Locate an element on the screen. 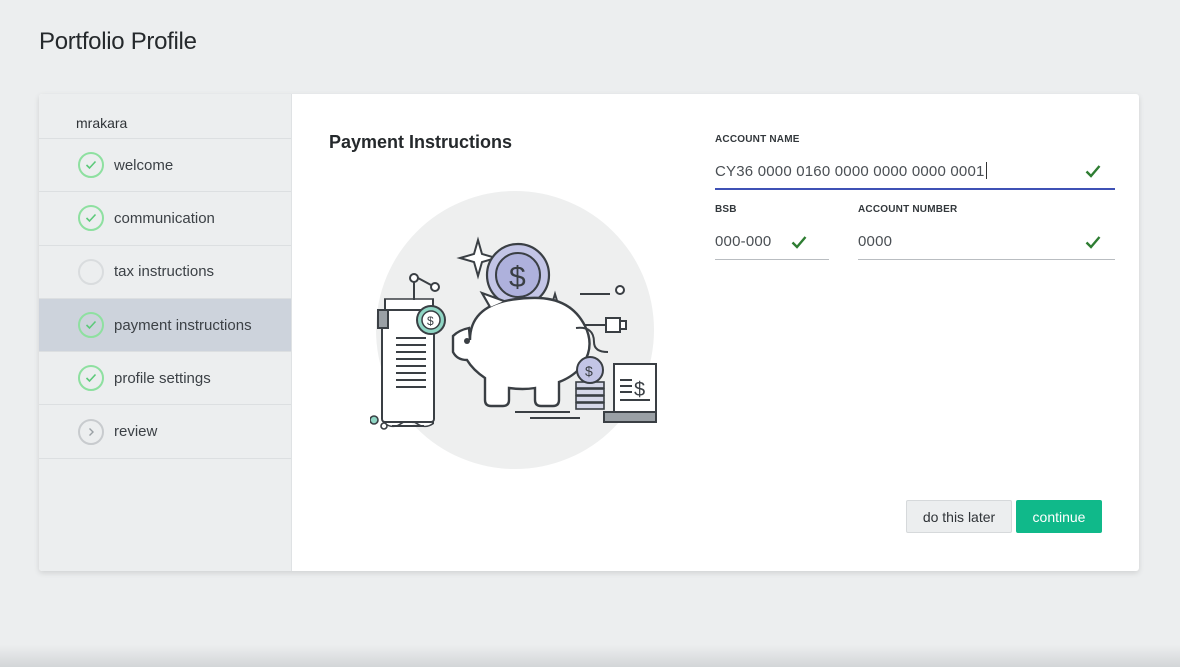 Image resolution: width=1180 pixels, height=667 pixels. step-label: profile settings is located at coordinates (162, 378).